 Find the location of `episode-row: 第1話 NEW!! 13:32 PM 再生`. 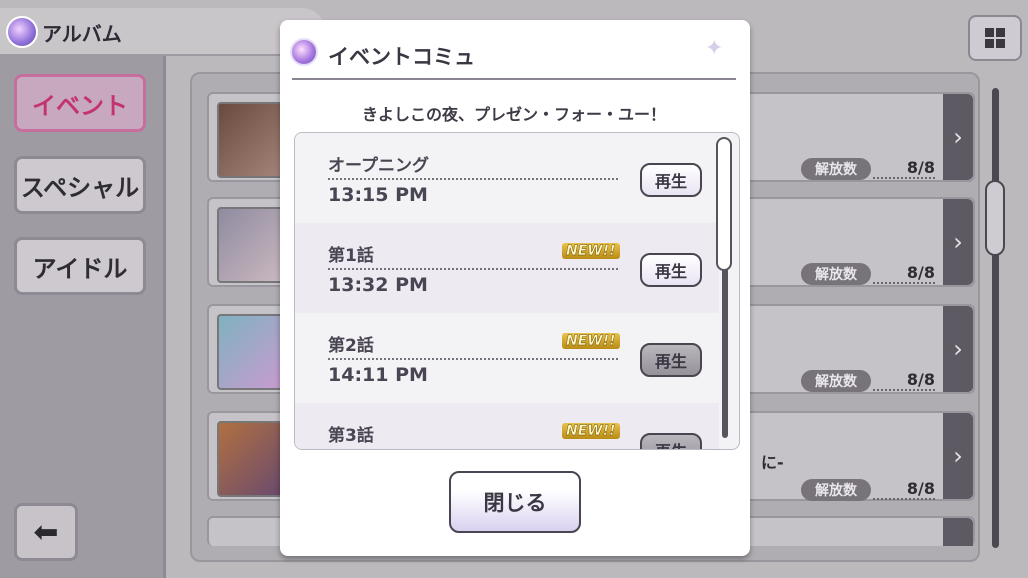

episode-row: 第1話 NEW!! 13:32 PM 再生 is located at coordinates (507, 268).